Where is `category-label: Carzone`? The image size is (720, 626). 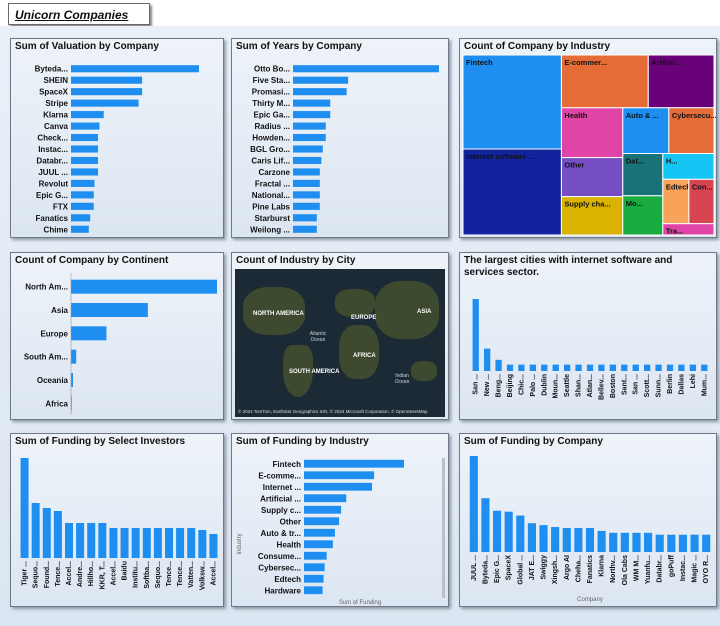
category-label: Carzone is located at coordinates (274, 172).